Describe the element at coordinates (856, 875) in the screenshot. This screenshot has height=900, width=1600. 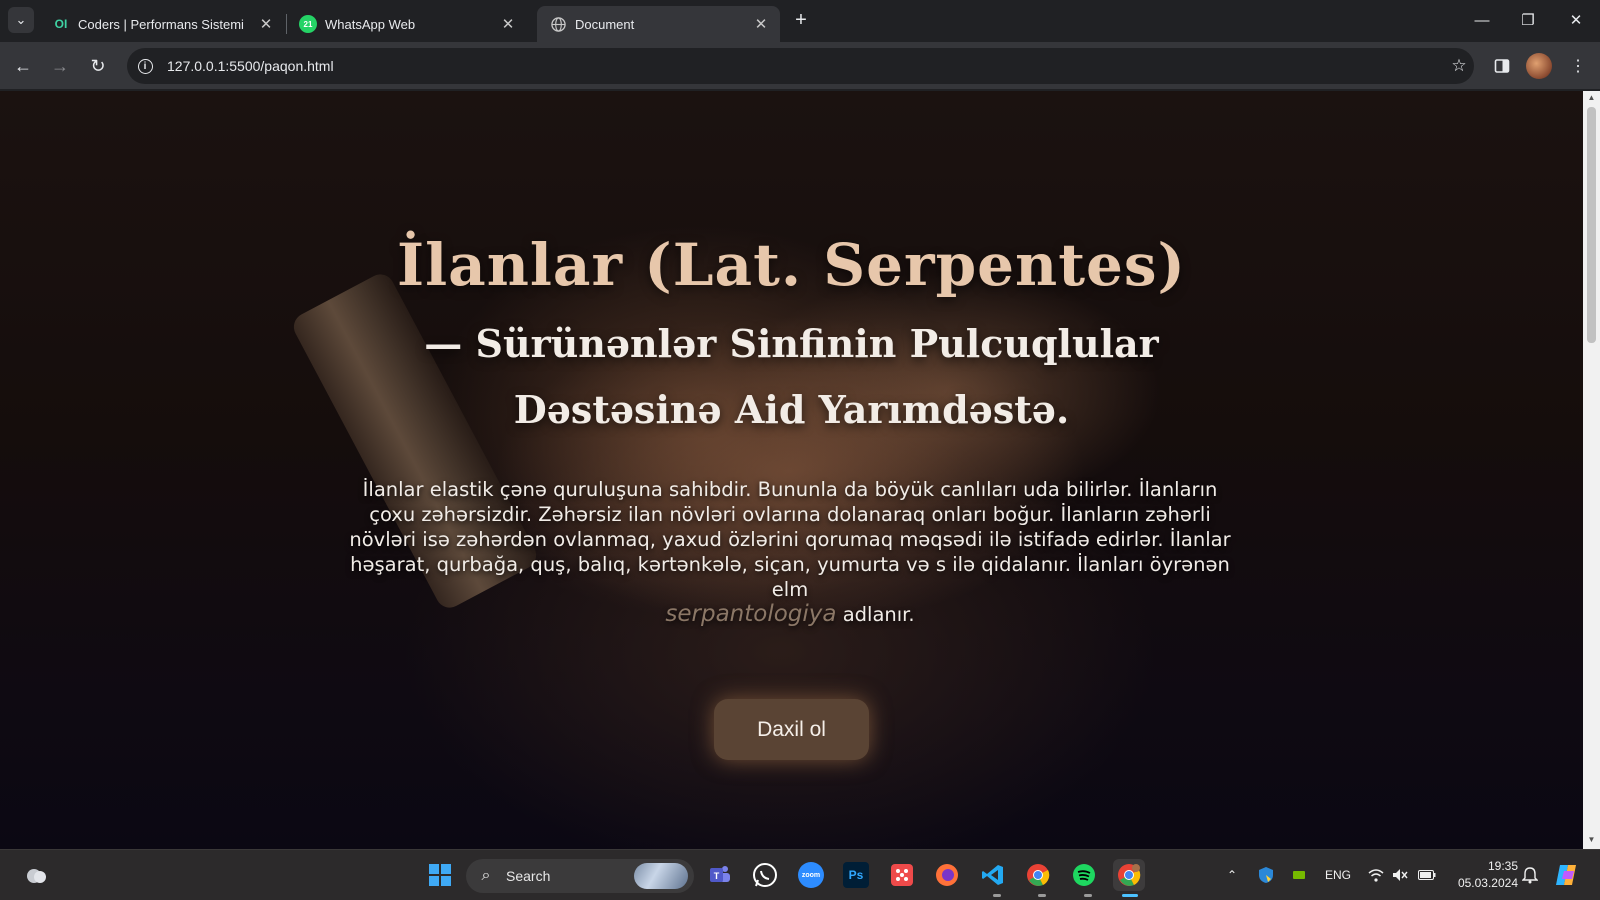
I see `photoshop-icon: Ps` at that location.